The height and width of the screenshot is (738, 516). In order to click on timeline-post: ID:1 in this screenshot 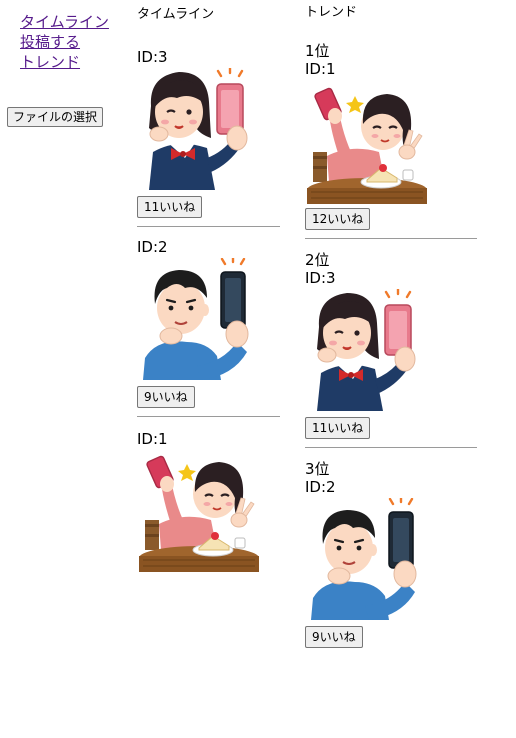, I will do `click(208, 501)`.